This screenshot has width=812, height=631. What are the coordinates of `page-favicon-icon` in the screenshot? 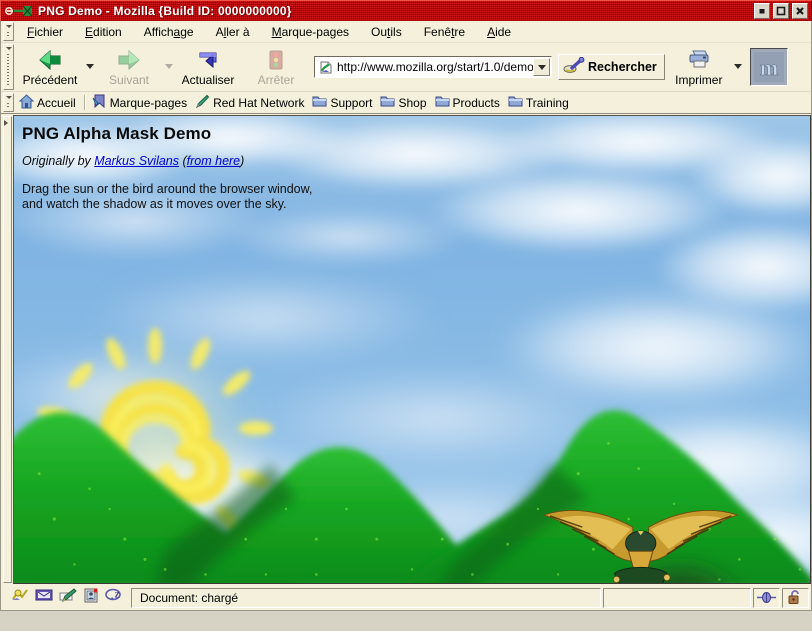 It's located at (326, 67).